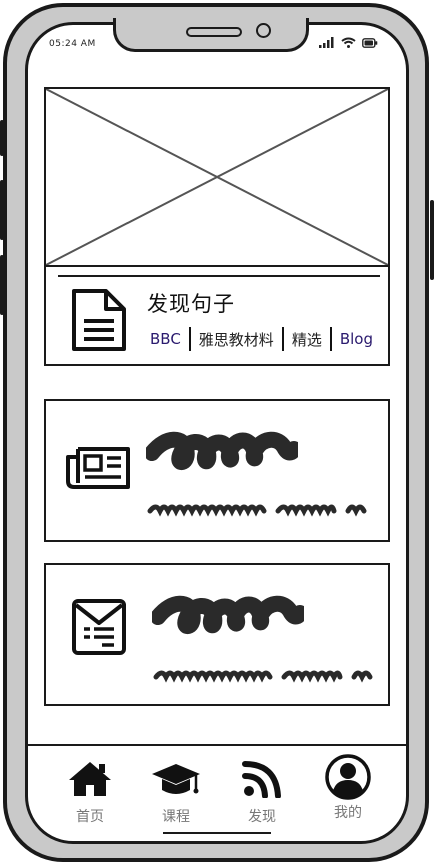 This screenshot has width=434, height=867. What do you see at coordinates (72, 44) in the screenshot?
I see `status-time: 05:24 AM` at bounding box center [72, 44].